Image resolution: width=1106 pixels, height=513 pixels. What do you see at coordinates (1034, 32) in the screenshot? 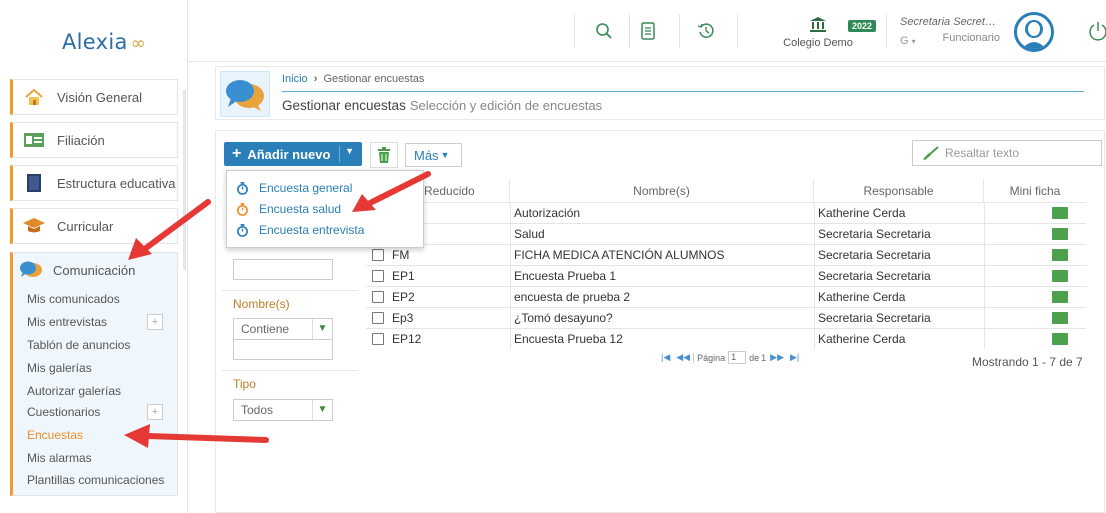
I see `avatar` at bounding box center [1034, 32].